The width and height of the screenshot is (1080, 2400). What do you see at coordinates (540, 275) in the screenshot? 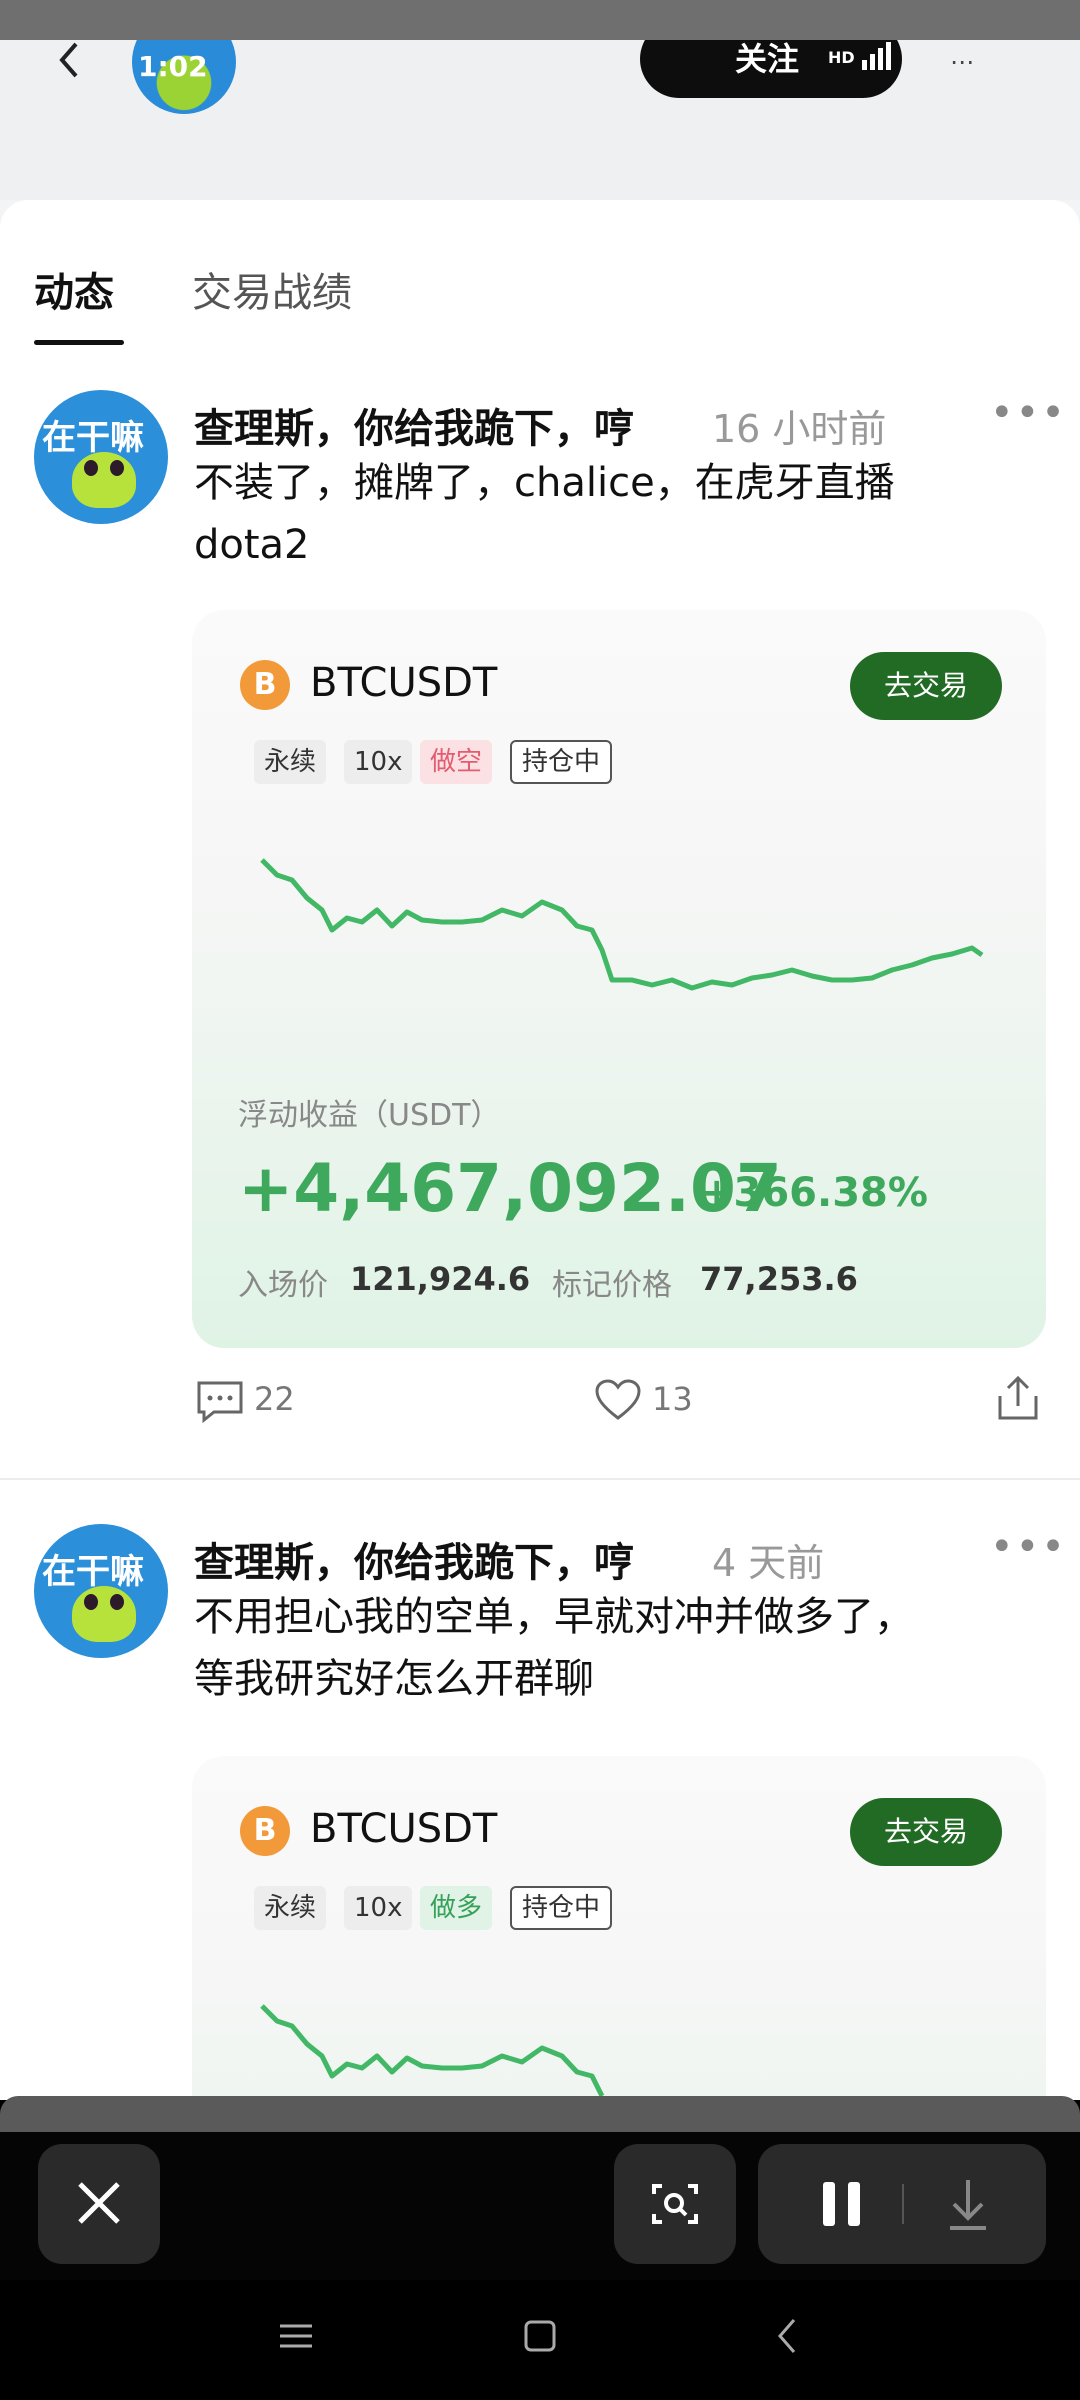
I see `tab-bar: 动态 交易战绩` at bounding box center [540, 275].